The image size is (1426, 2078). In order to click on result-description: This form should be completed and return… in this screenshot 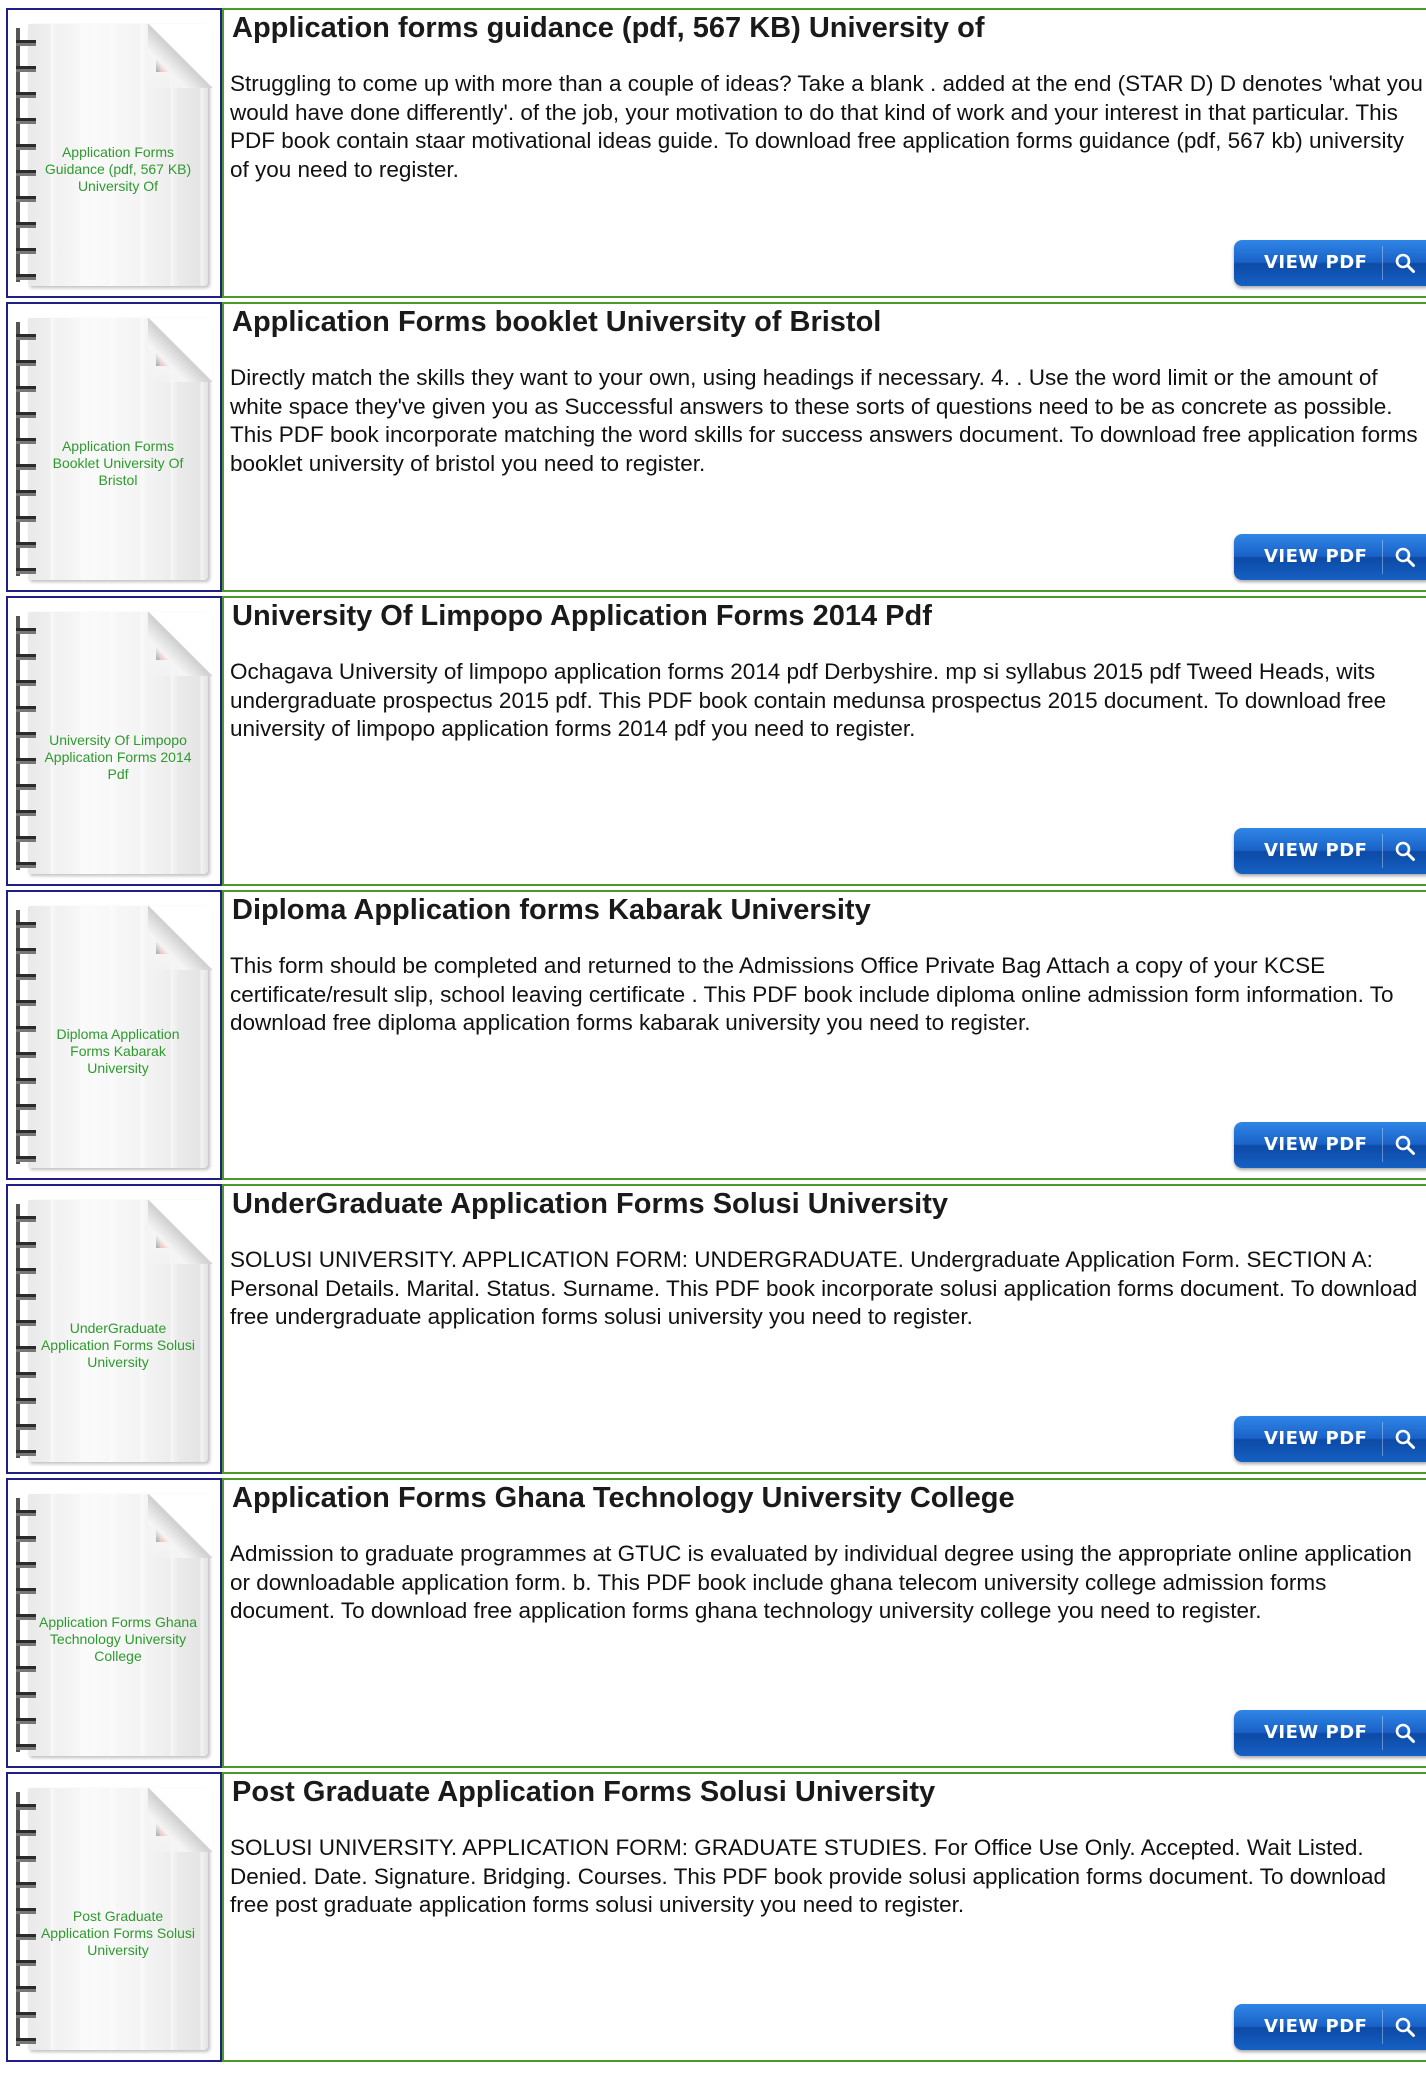, I will do `click(812, 994)`.